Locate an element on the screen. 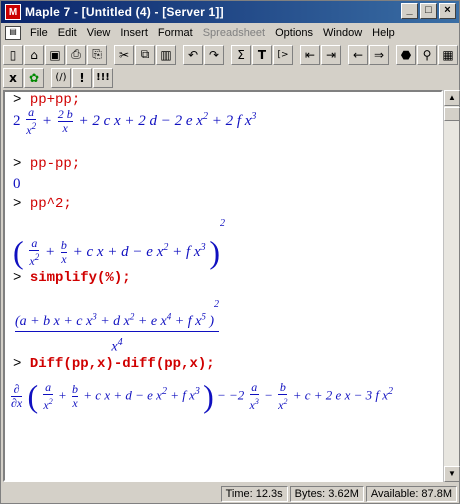 The height and width of the screenshot is (504, 460). output-3: ( a x2 + b x + c x + d − e x2 + f x3 )2 is located at coordinates (119, 244).